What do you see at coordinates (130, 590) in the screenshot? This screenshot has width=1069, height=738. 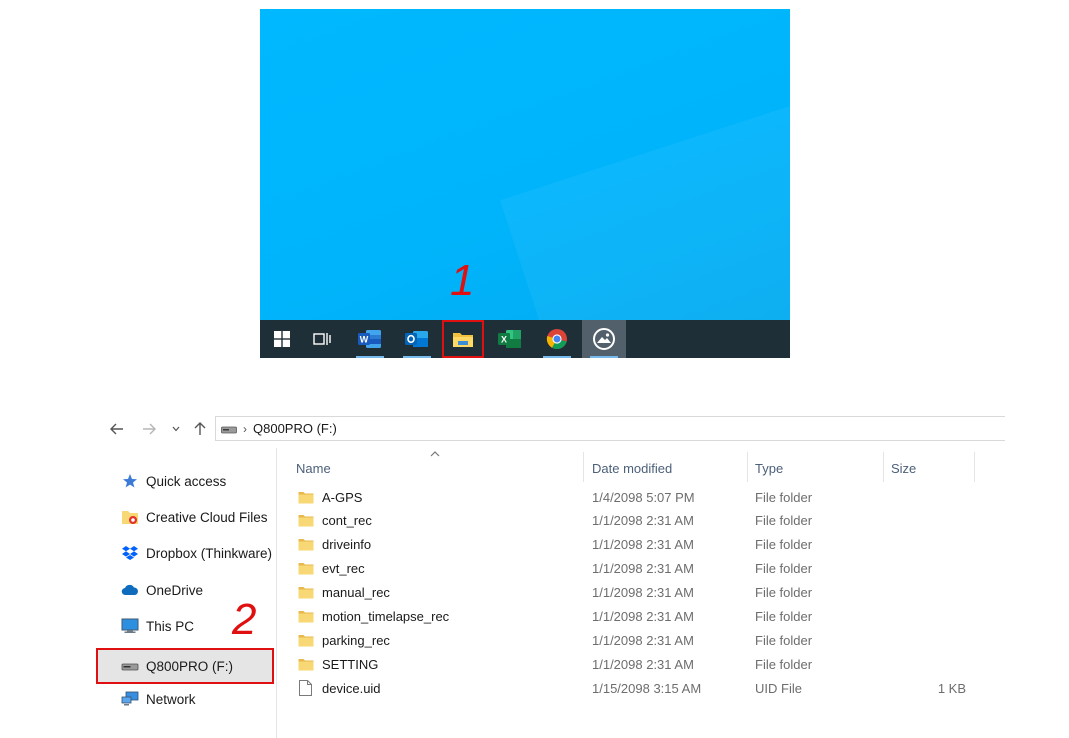 I see `onedrive-cloud-icon` at bounding box center [130, 590].